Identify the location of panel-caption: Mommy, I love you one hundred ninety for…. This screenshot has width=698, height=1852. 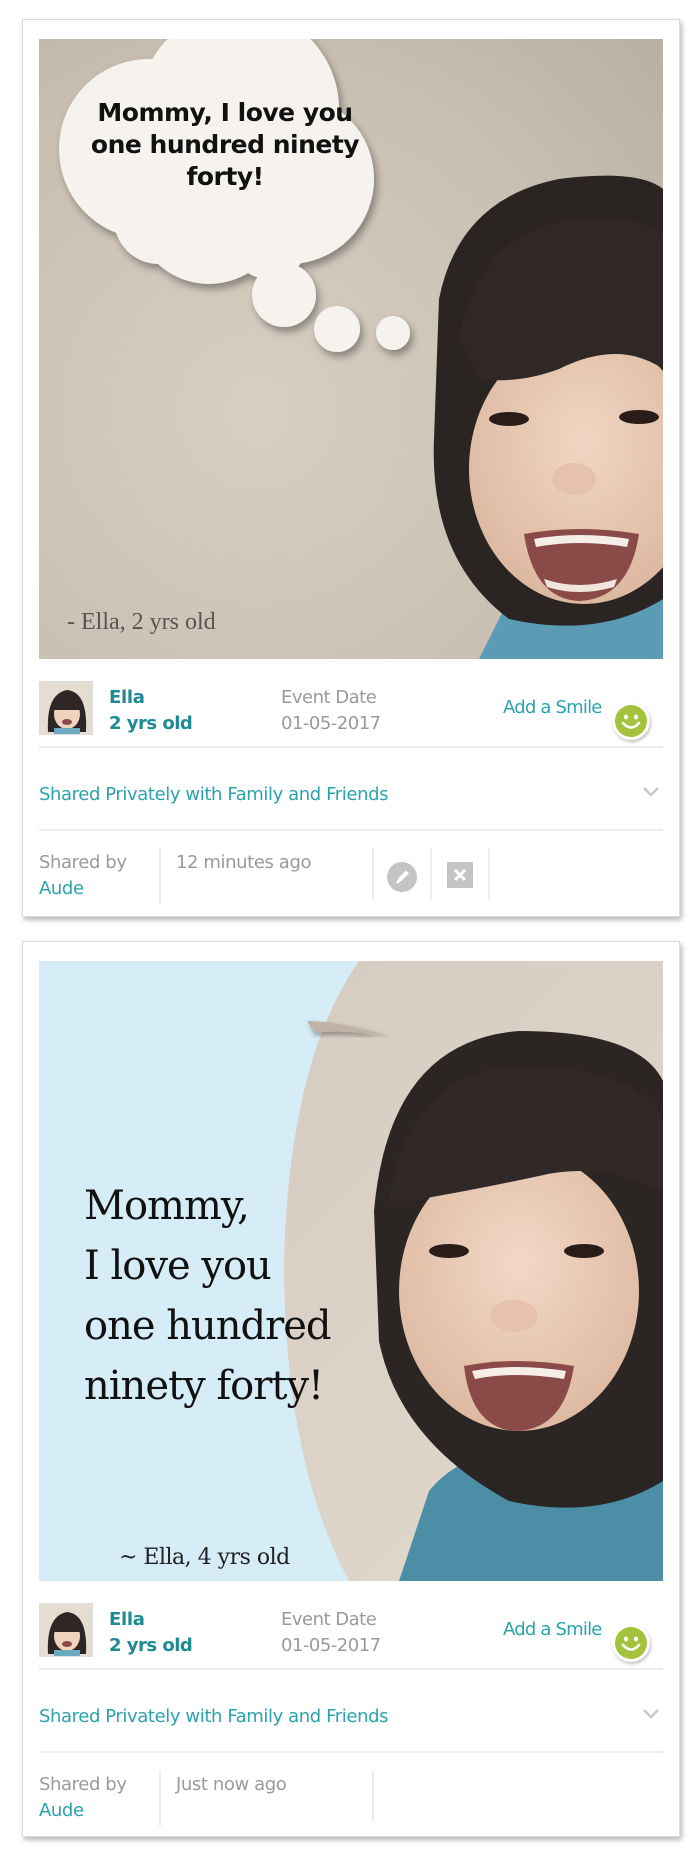
(208, 1296).